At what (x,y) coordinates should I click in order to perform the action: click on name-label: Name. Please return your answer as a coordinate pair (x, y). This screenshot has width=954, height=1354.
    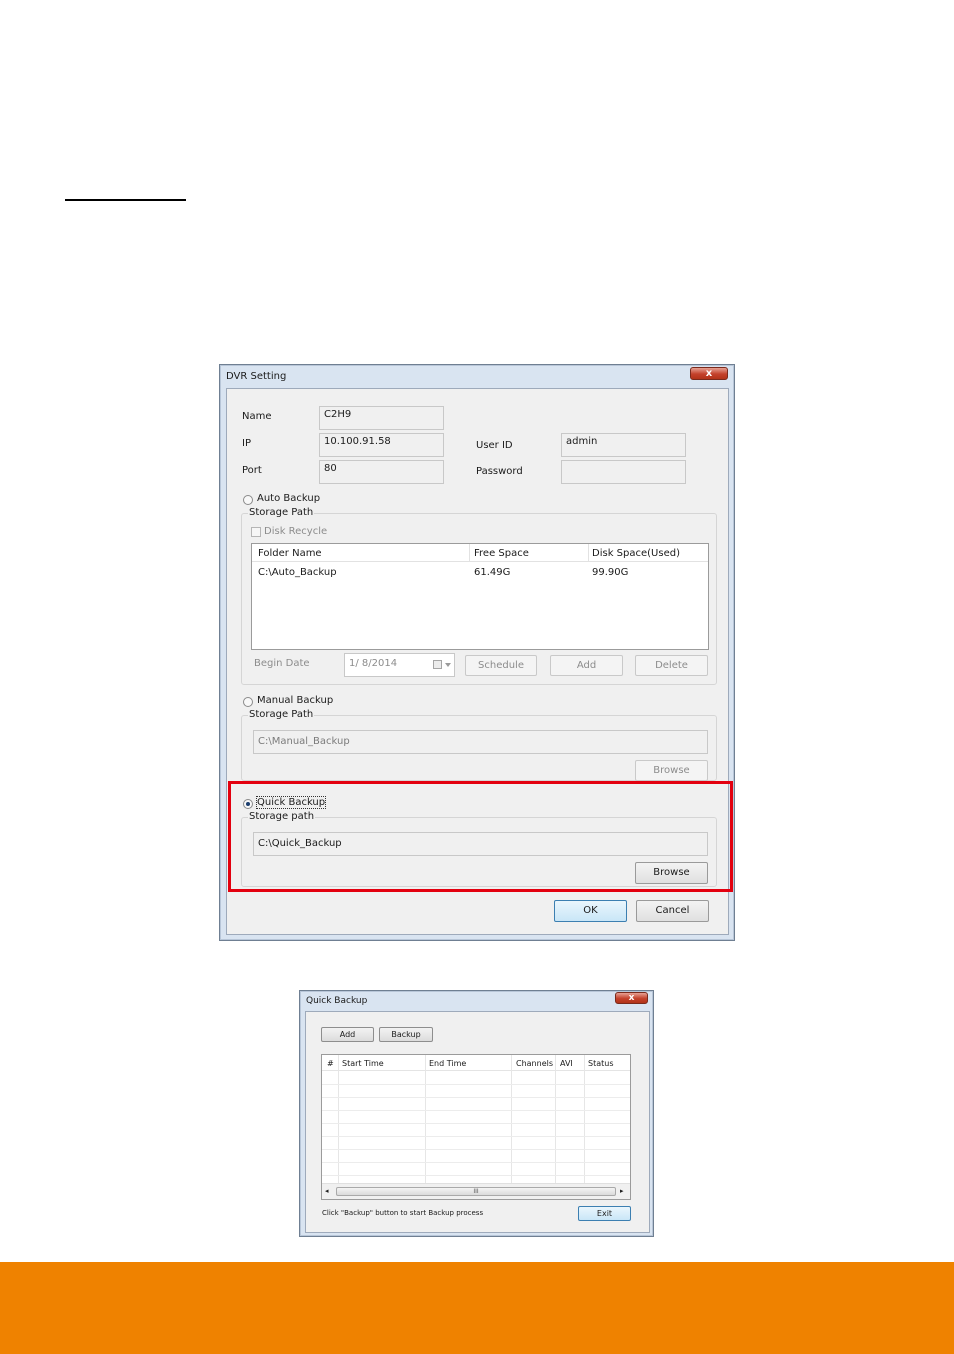
    Looking at the image, I should click on (257, 416).